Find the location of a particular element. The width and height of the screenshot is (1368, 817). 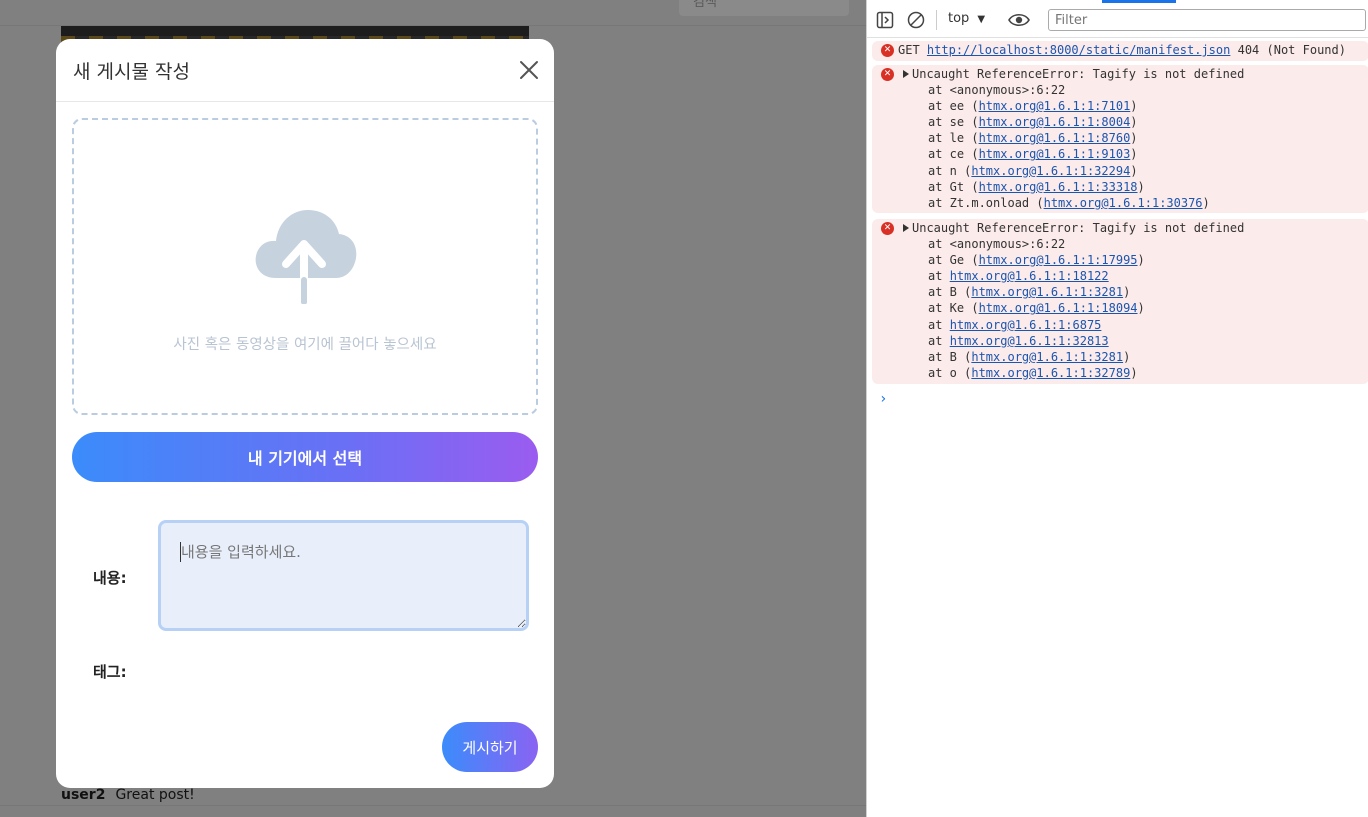

tags-label: 태그: is located at coordinates (110, 672).